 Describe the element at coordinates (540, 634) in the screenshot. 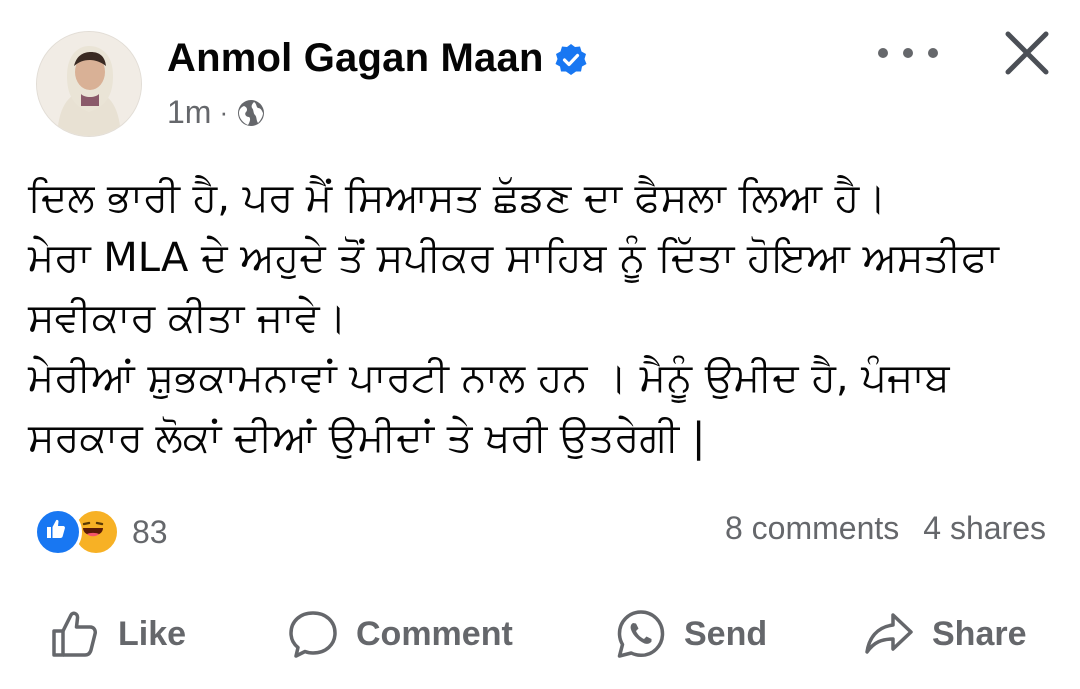

I see `post-actions-bar: Like Comment Send Share` at that location.